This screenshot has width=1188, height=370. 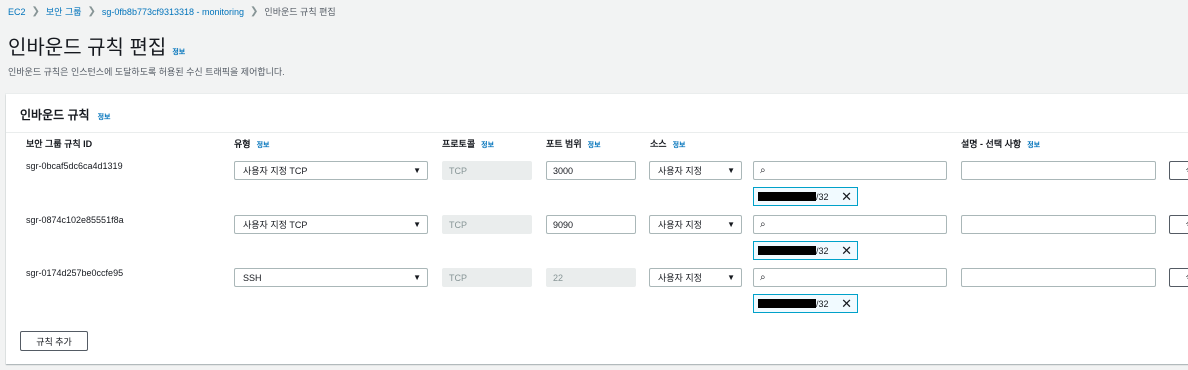 I want to click on description-info-link: 정보, so click(x=1033, y=145).